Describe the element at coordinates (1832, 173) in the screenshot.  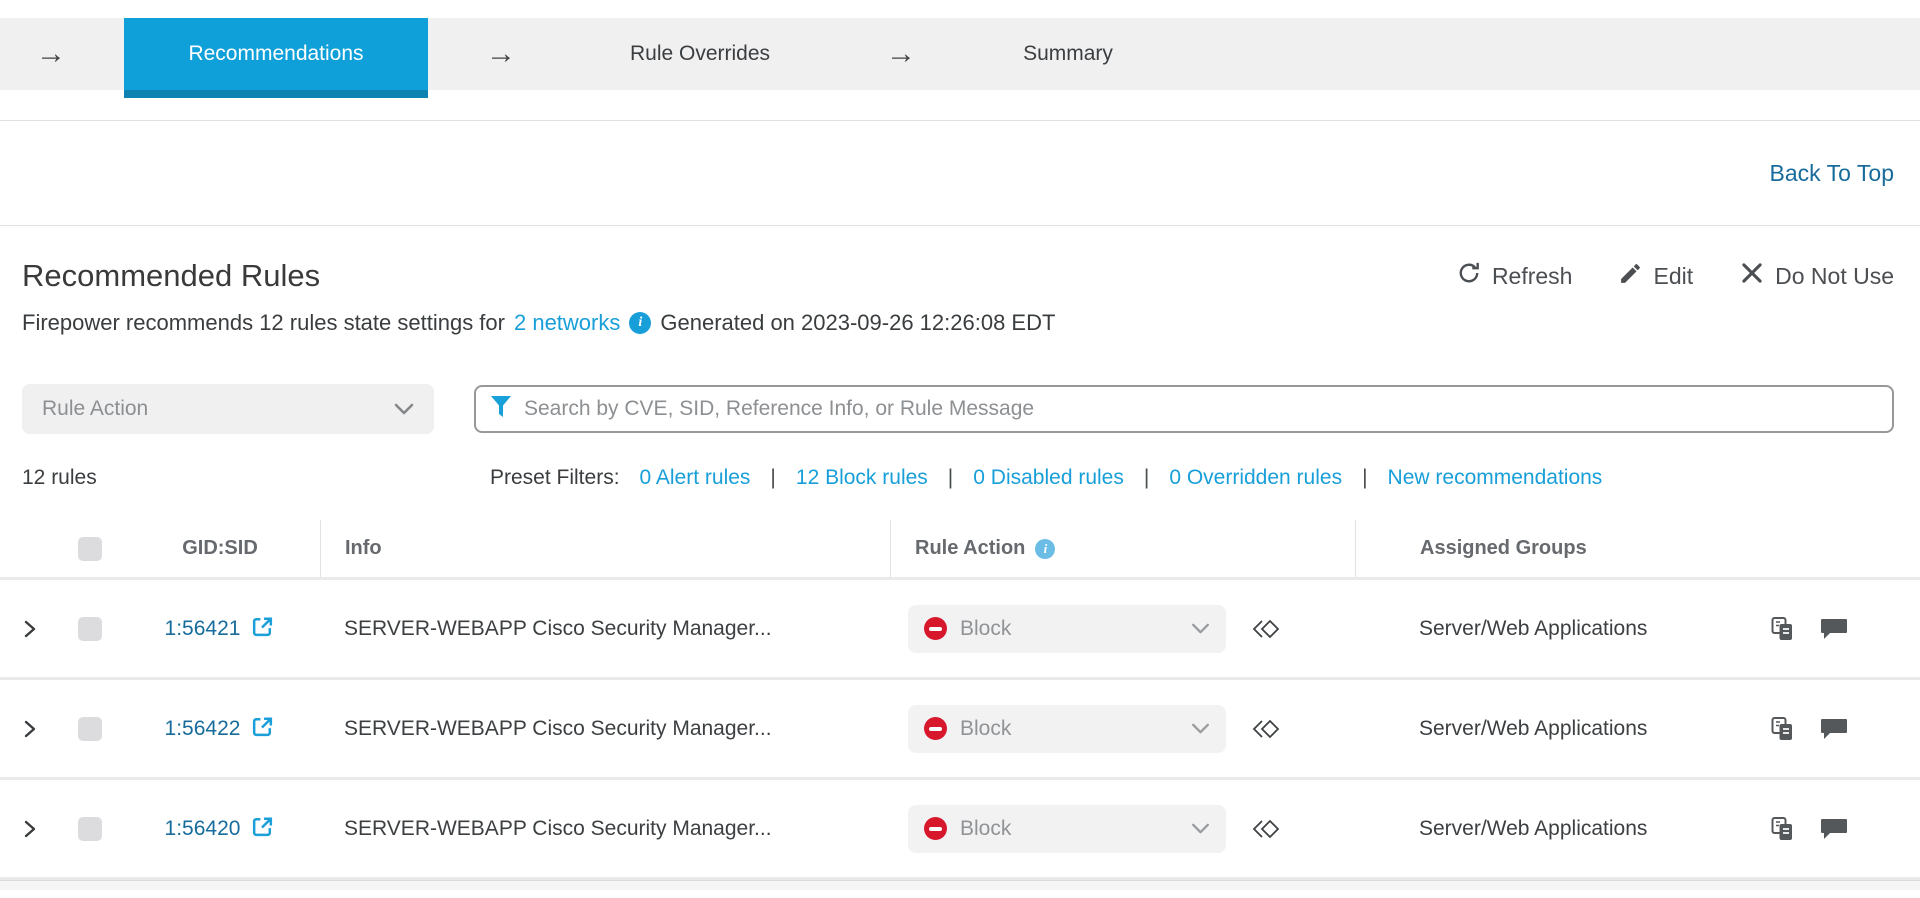
I see `back-to-top-link: Back To Top` at that location.